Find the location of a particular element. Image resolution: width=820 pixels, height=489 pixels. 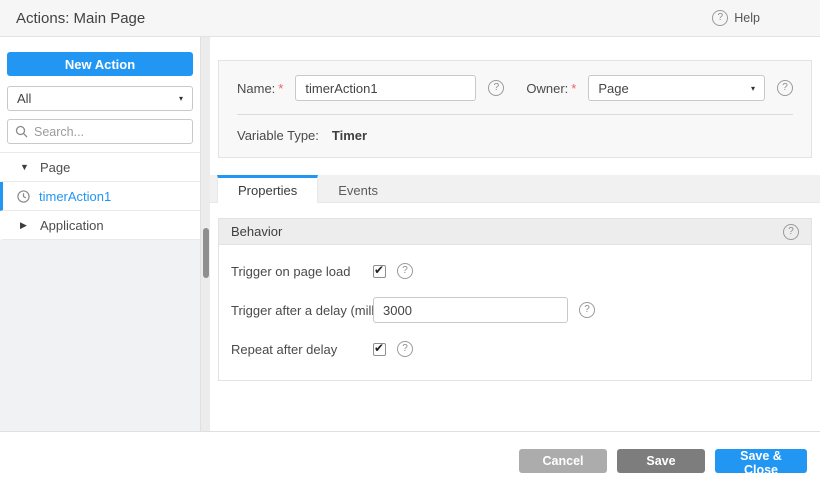

trigger-on-page-load-help-icon: ? is located at coordinates (405, 271).